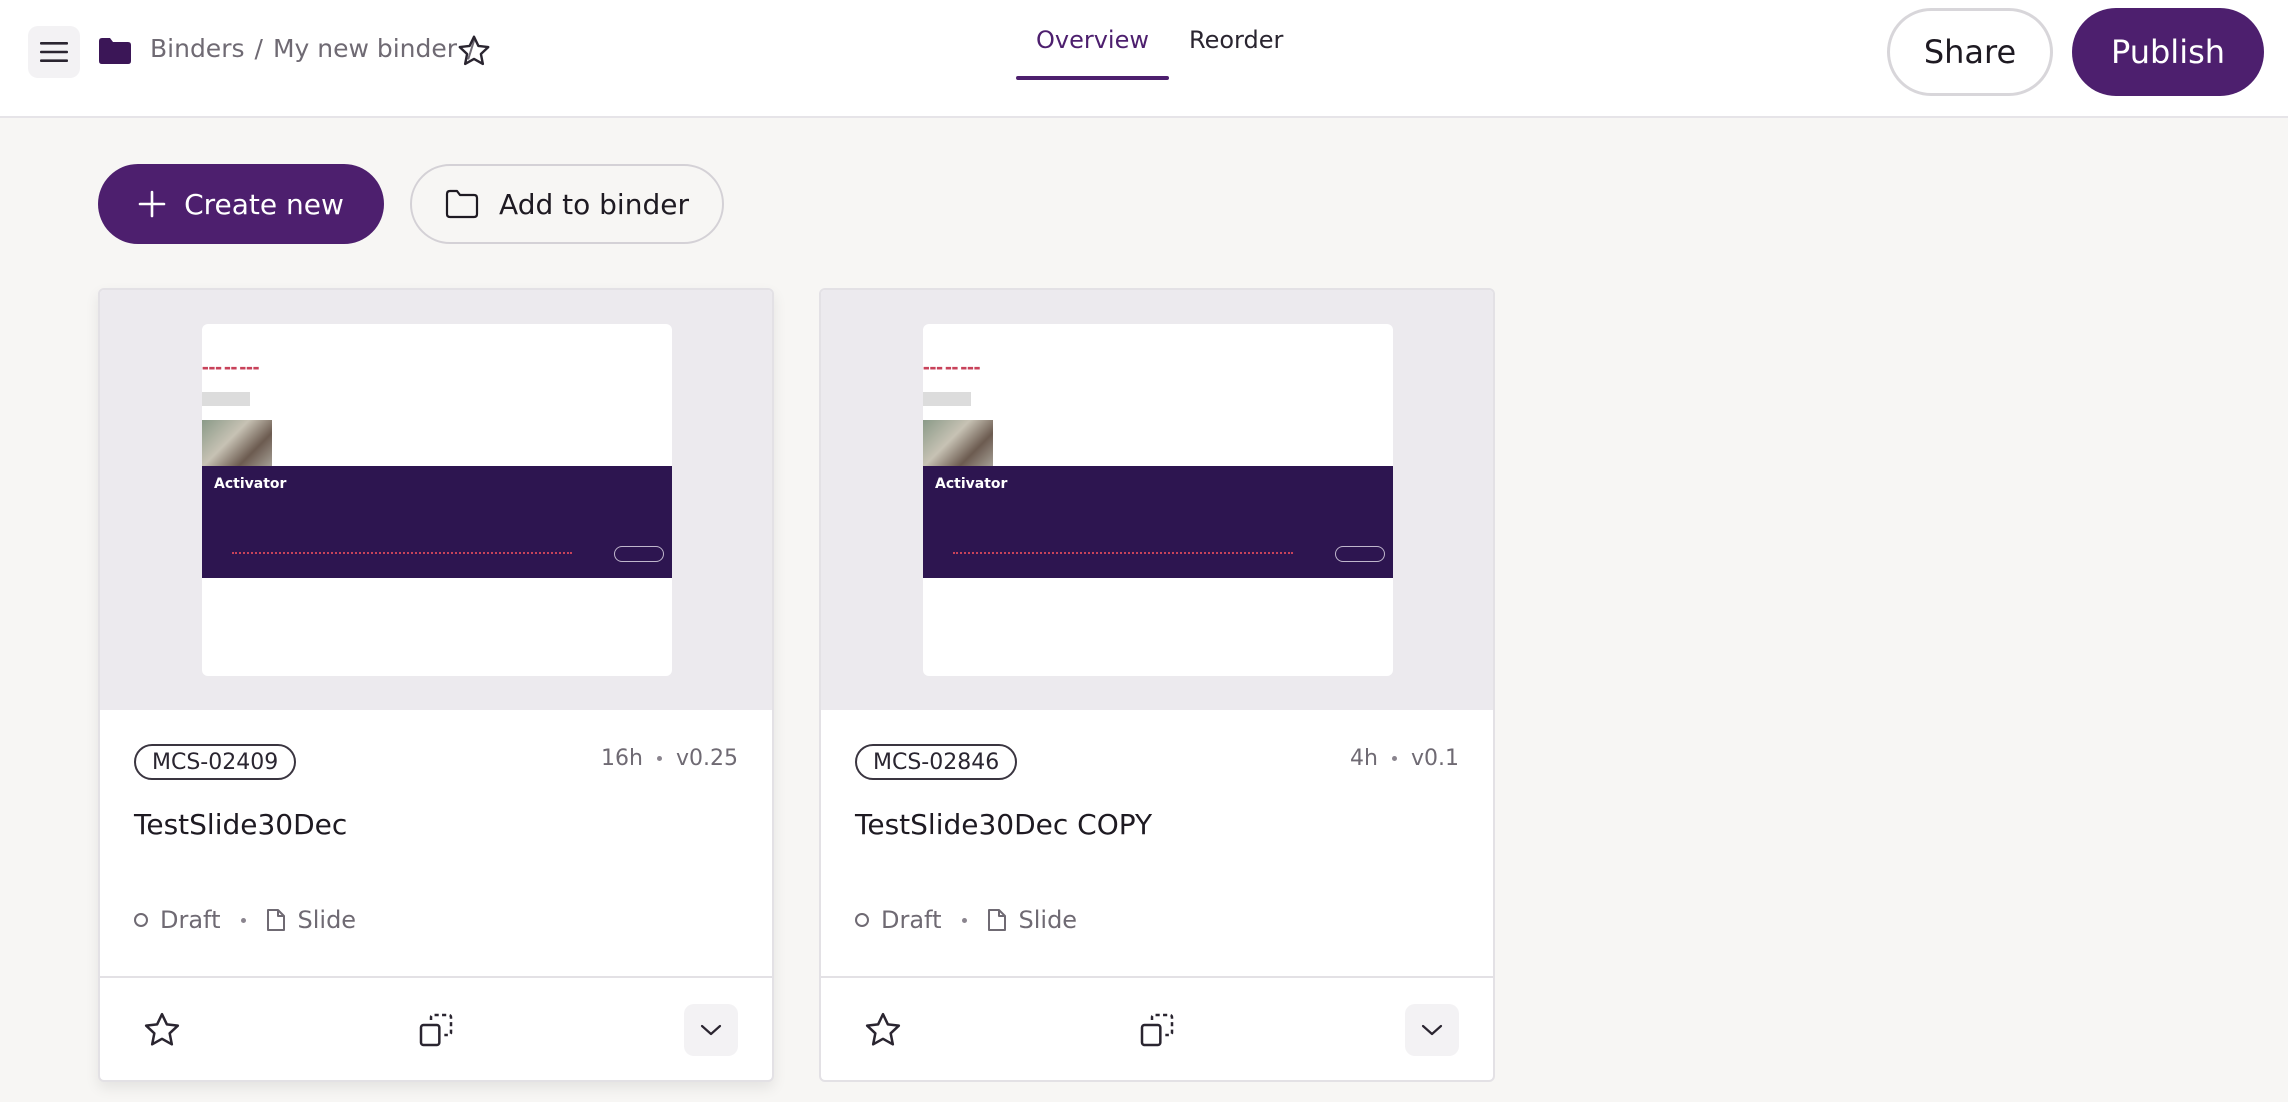  What do you see at coordinates (1092, 40) in the screenshot?
I see `tab-overview: Overview` at bounding box center [1092, 40].